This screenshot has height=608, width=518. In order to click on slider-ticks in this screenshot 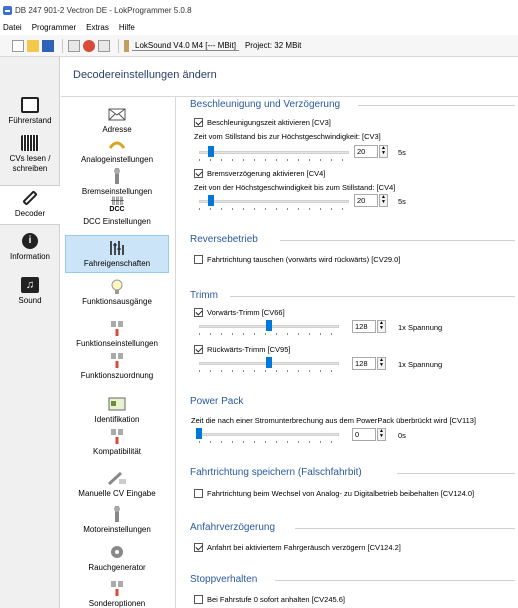, I will do `click(269, 442)`.